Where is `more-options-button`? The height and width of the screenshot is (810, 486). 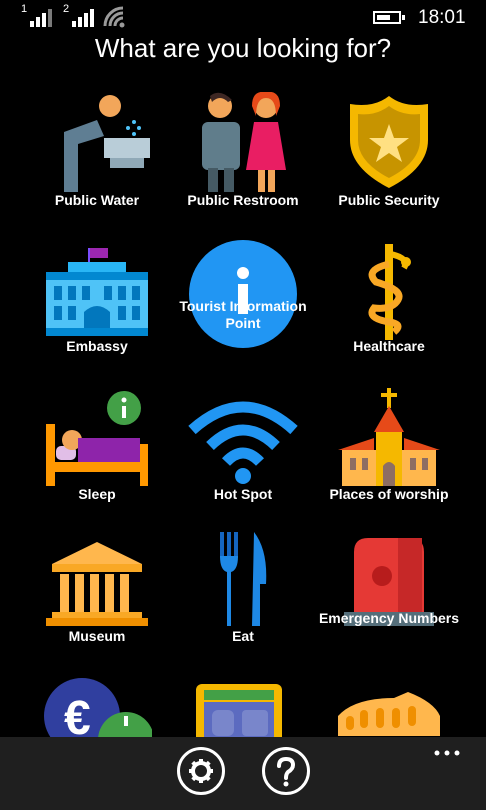 more-options-button is located at coordinates (448, 751).